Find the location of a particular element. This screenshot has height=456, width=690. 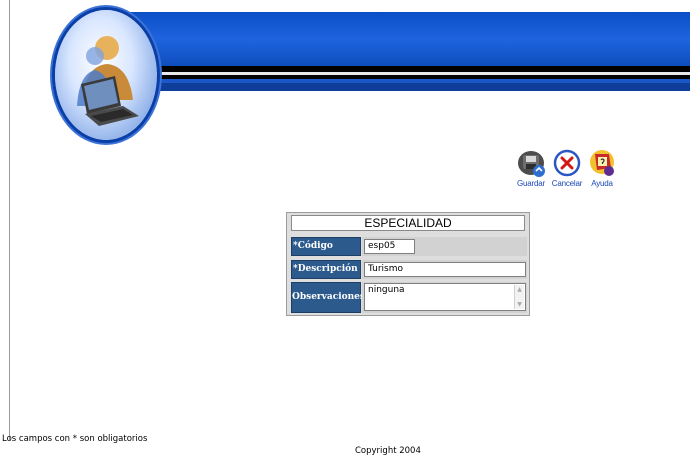

logo-emblem is located at coordinates (106, 75).